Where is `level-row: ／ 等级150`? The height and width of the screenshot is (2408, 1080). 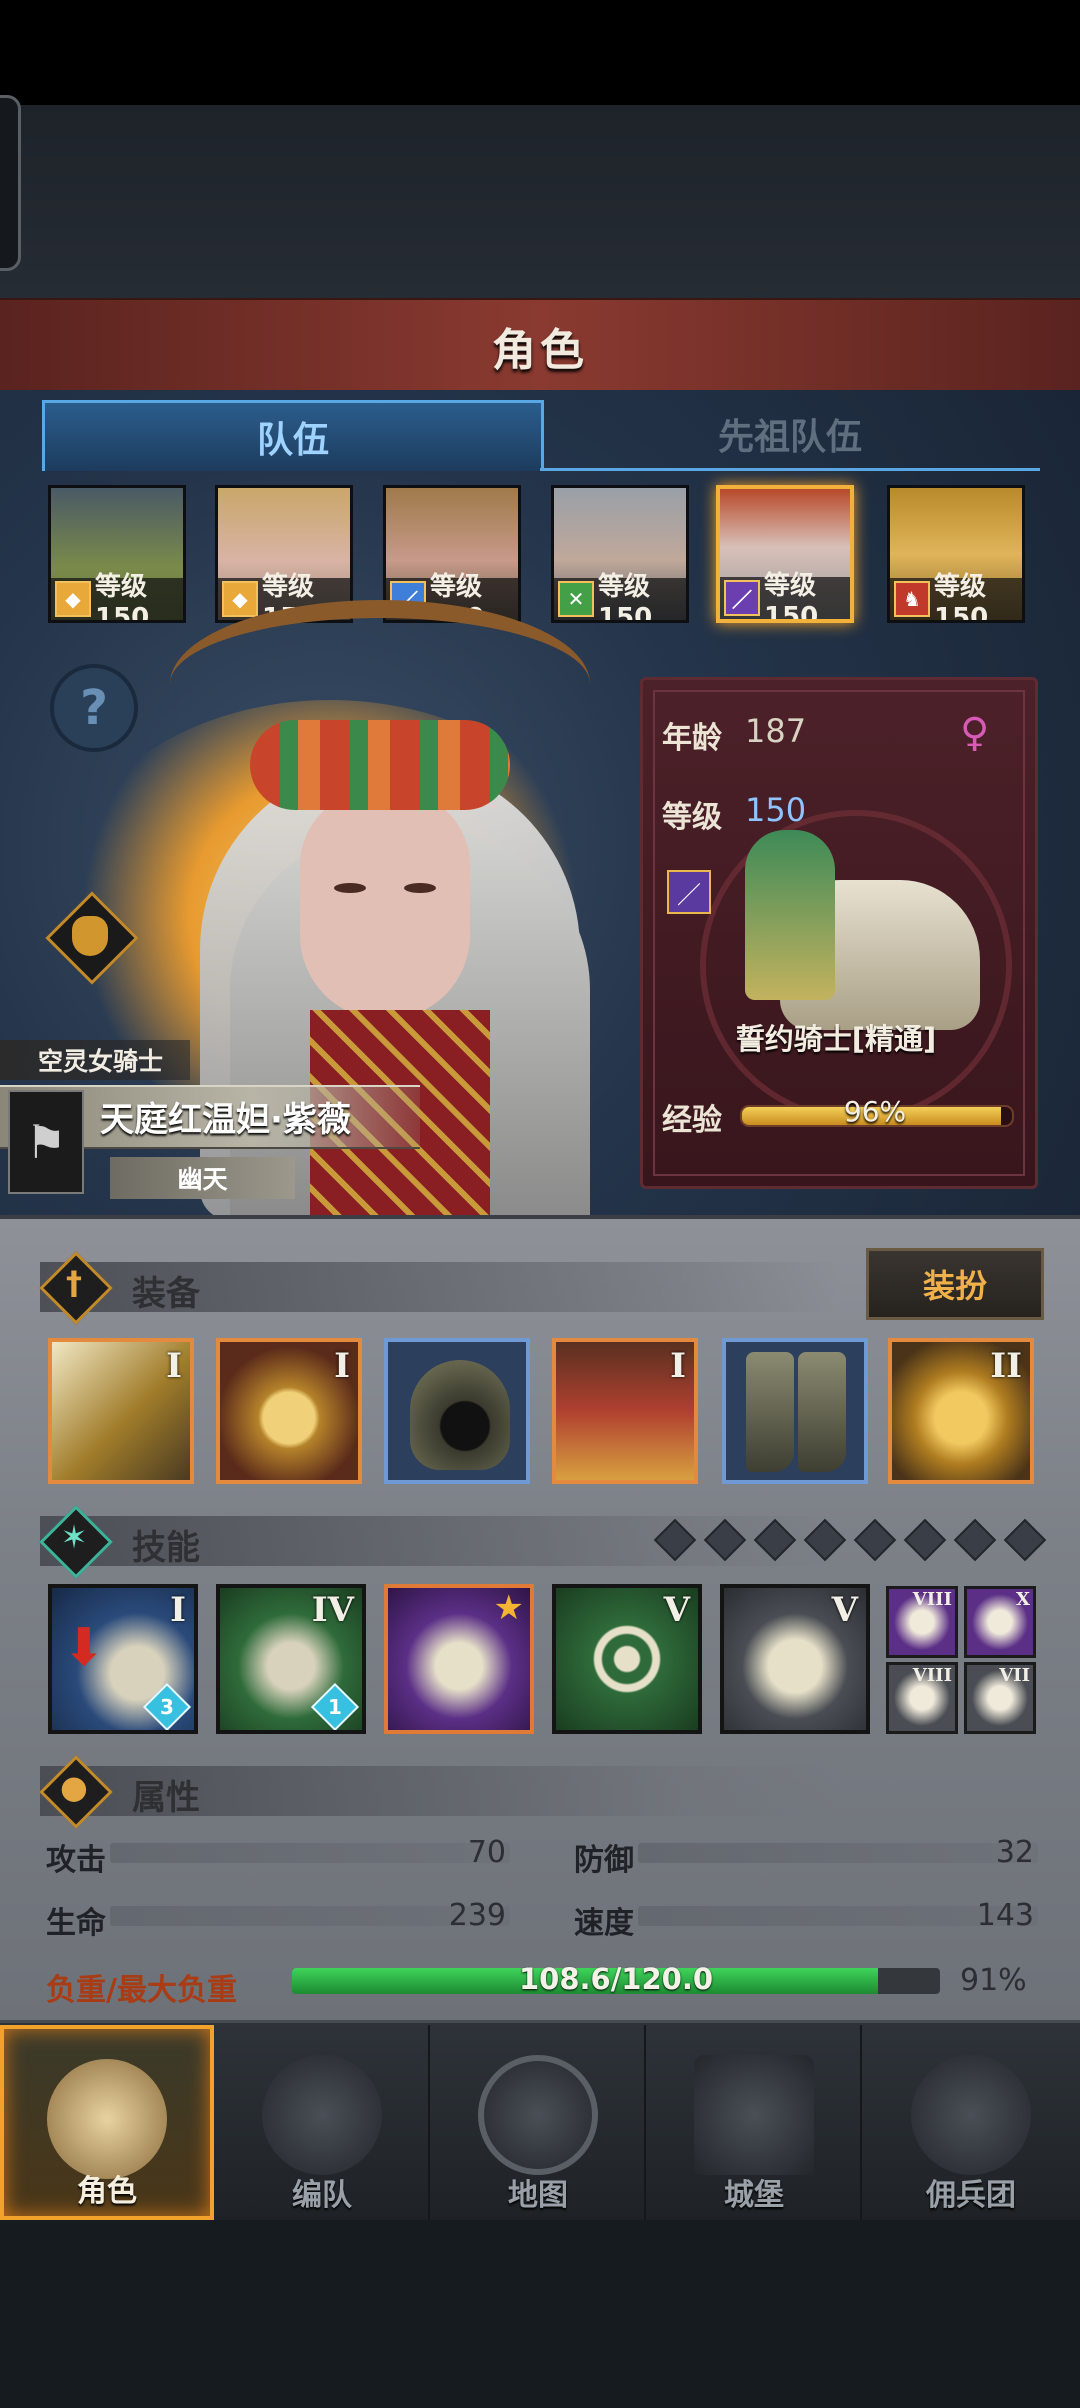 level-row: ／ 等级150 is located at coordinates (785, 595).